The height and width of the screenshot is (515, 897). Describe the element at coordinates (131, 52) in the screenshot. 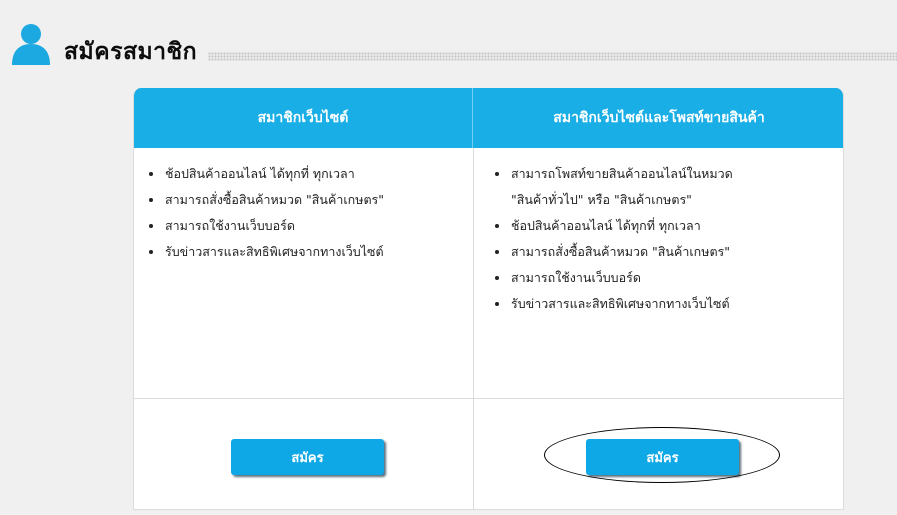

I see `page-title: สมัครสมาชิก` at that location.